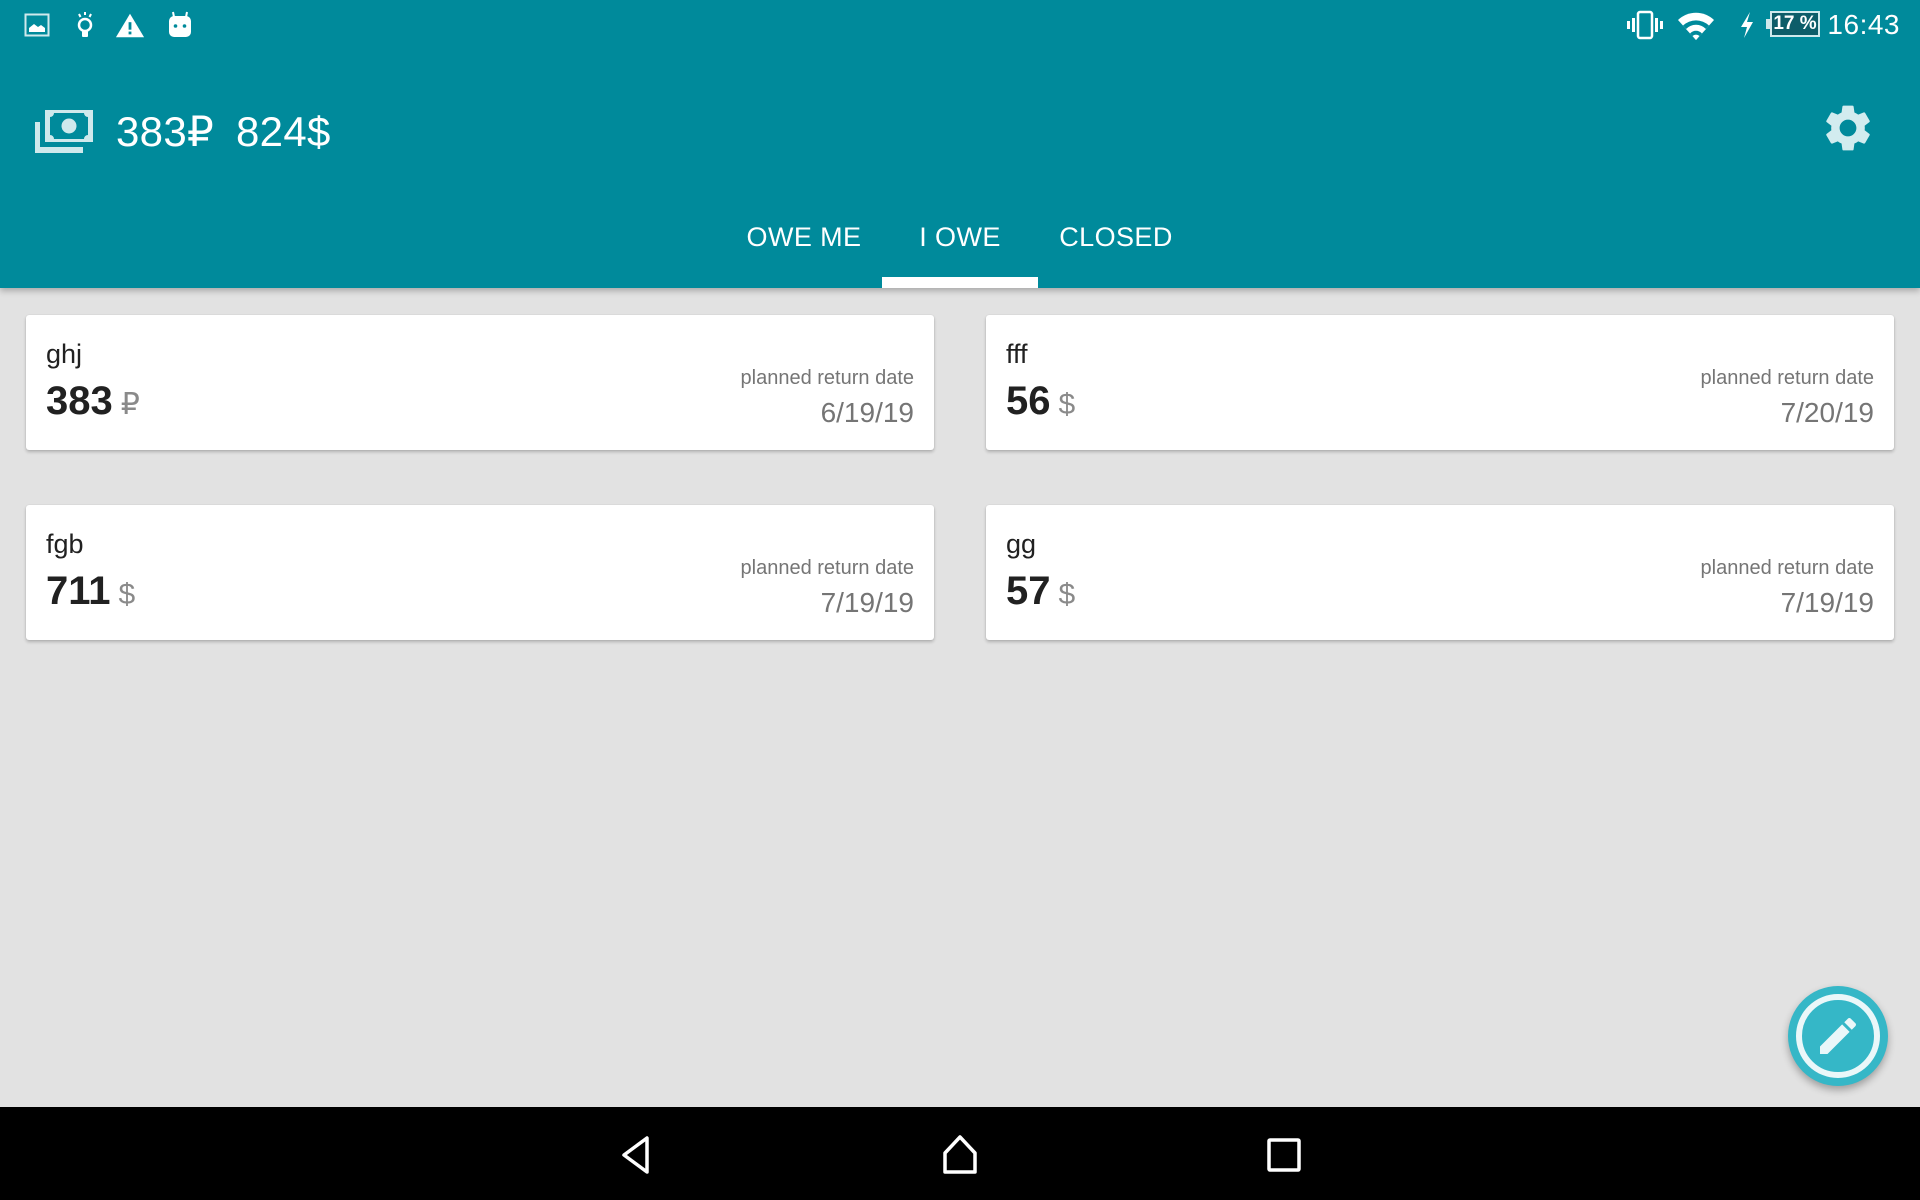  I want to click on fab-ring, so click(1838, 1036).